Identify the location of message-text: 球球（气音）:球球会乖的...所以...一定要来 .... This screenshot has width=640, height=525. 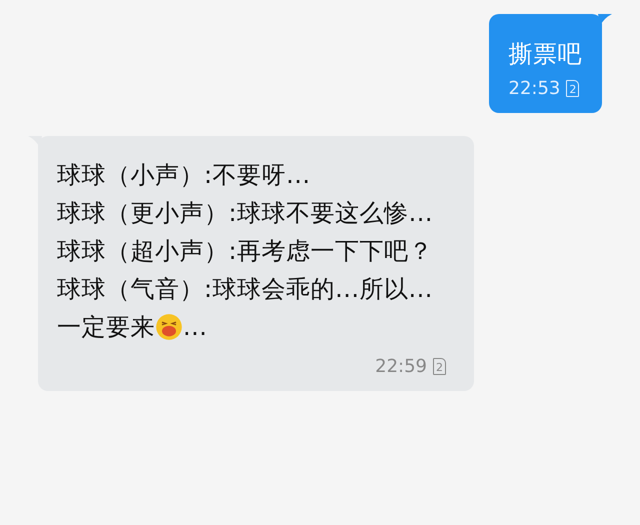
(245, 308).